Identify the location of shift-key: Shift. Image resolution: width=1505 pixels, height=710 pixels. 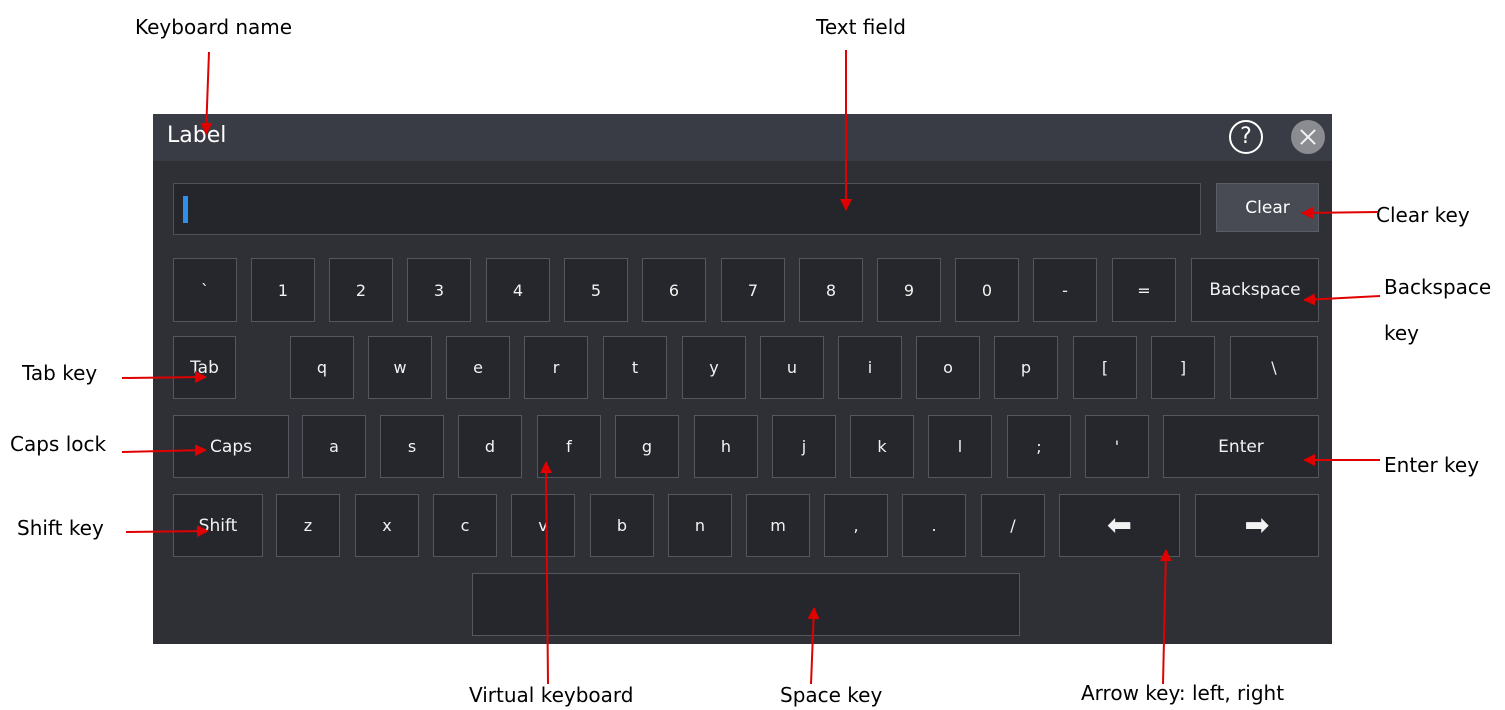
(218, 525).